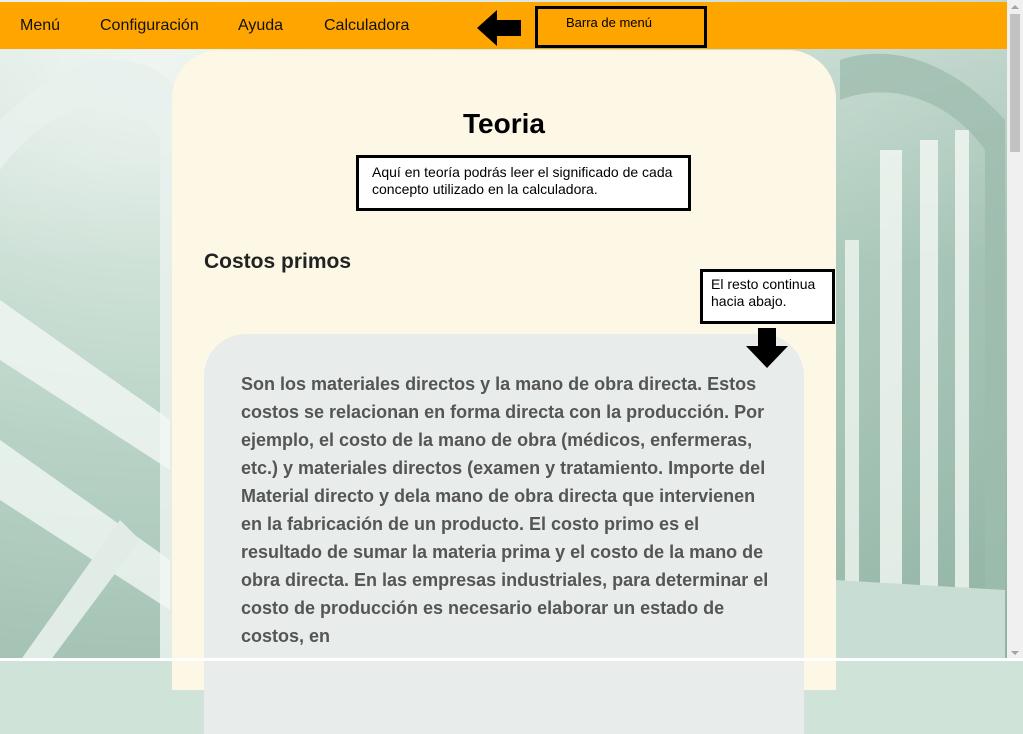 This screenshot has width=1023, height=734. What do you see at coordinates (621, 27) in the screenshot?
I see `menubar-annotation: Barra de menú` at bounding box center [621, 27].